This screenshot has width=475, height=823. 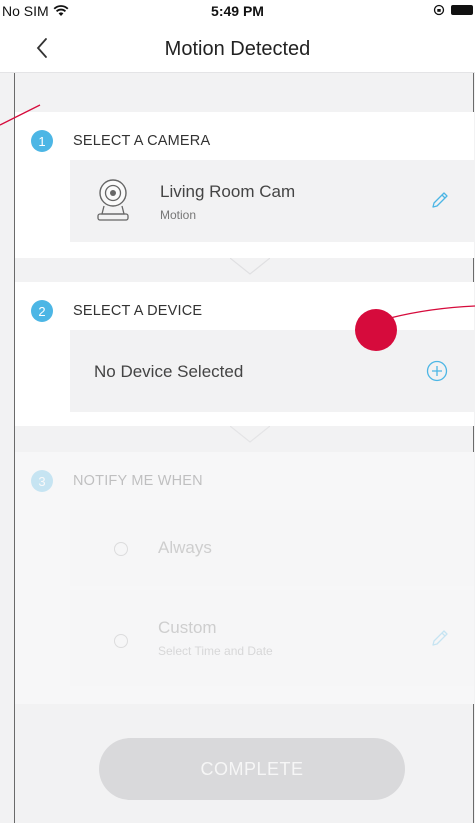 I want to click on add-circle-icon, so click(x=437, y=371).